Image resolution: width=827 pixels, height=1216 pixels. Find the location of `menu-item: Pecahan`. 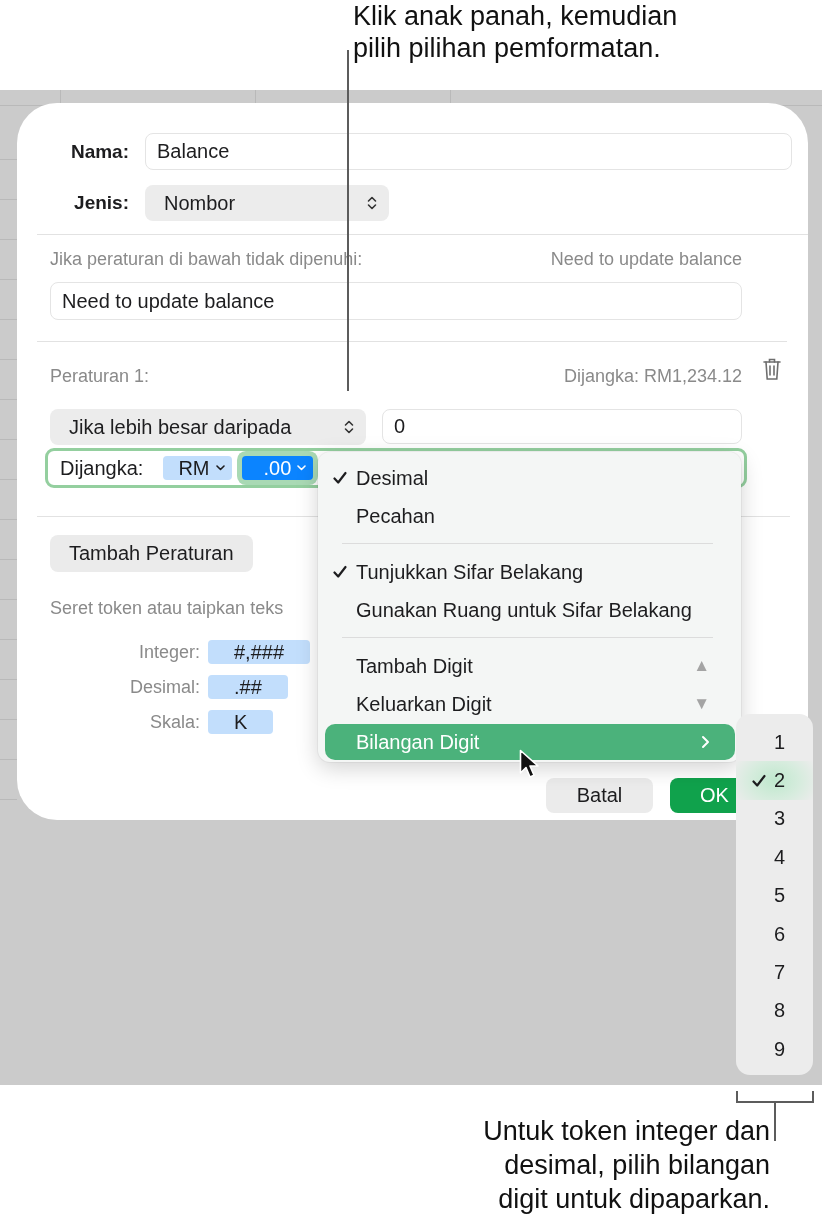

menu-item: Pecahan is located at coordinates (530, 516).